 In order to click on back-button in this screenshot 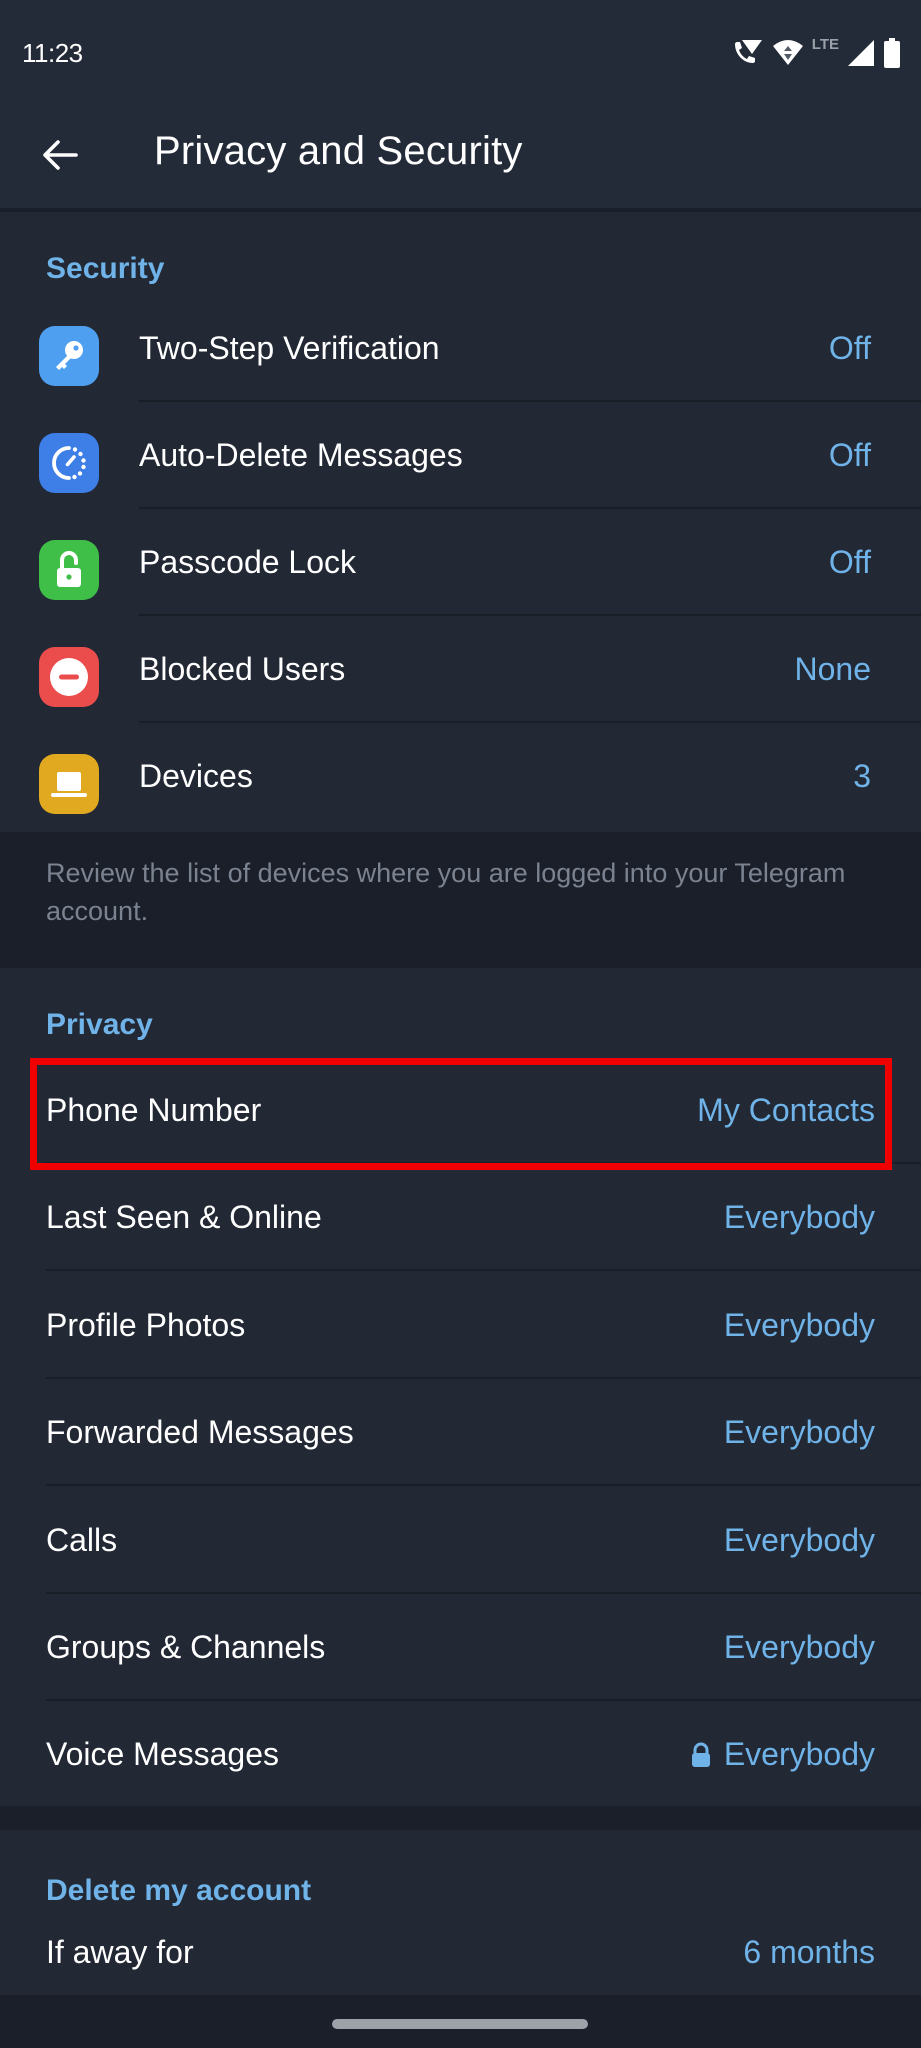, I will do `click(60, 157)`.